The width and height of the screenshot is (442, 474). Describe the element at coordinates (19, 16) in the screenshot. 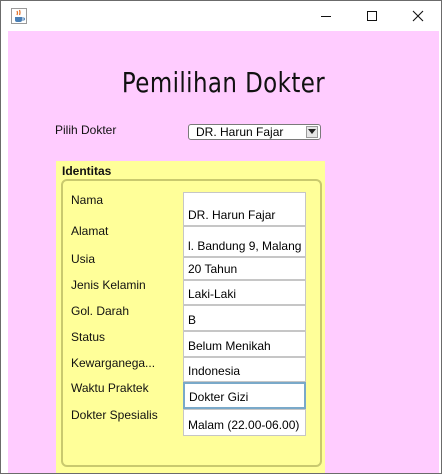

I see `java-cup-icon` at that location.